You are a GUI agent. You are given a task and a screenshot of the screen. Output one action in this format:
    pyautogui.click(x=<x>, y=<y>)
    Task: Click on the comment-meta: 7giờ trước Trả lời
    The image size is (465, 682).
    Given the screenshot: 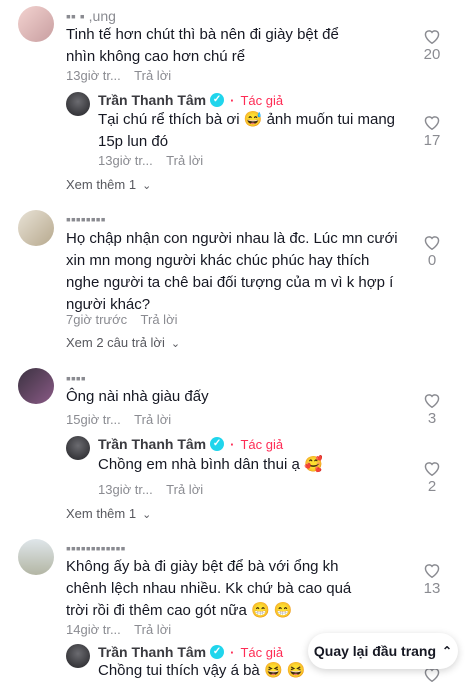 What is the action you would take?
    pyautogui.click(x=126, y=319)
    